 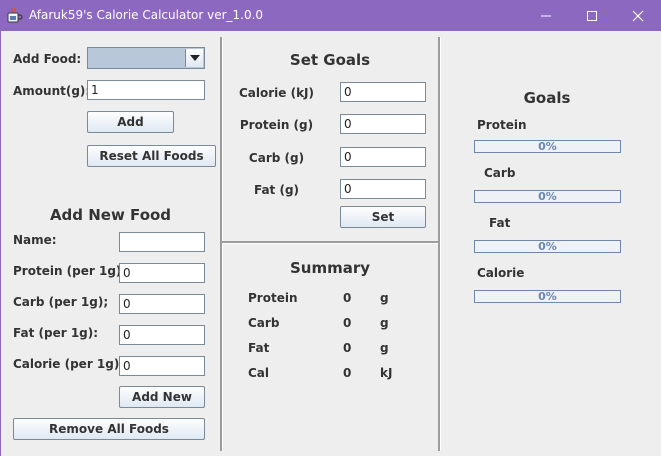 I want to click on calorie-per-gram-label: Calorie (per 1g);, so click(x=69, y=364).